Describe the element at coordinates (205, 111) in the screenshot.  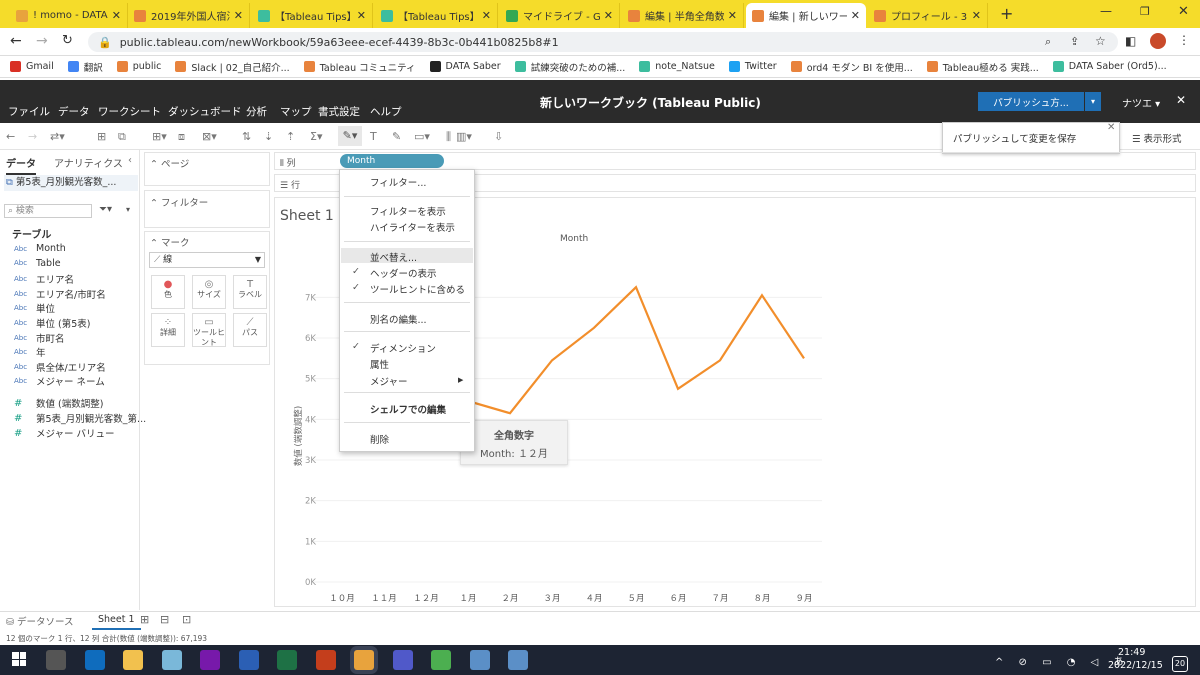
I see `menu-item: ダッシュボード` at that location.